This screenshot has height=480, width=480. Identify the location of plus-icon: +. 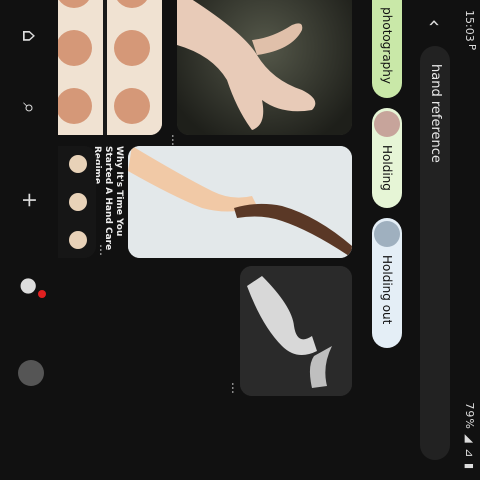
(30, 200).